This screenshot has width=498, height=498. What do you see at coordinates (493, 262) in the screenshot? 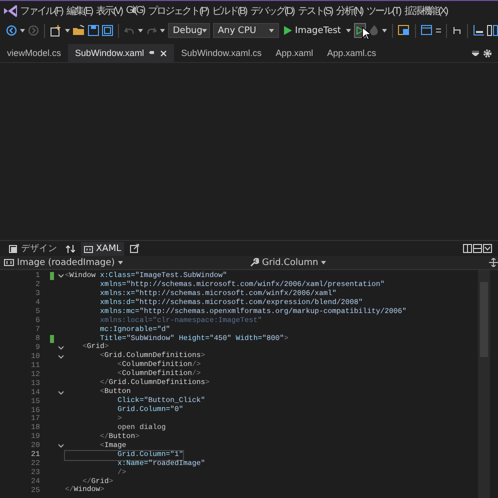
I see `split-editor-icon` at bounding box center [493, 262].